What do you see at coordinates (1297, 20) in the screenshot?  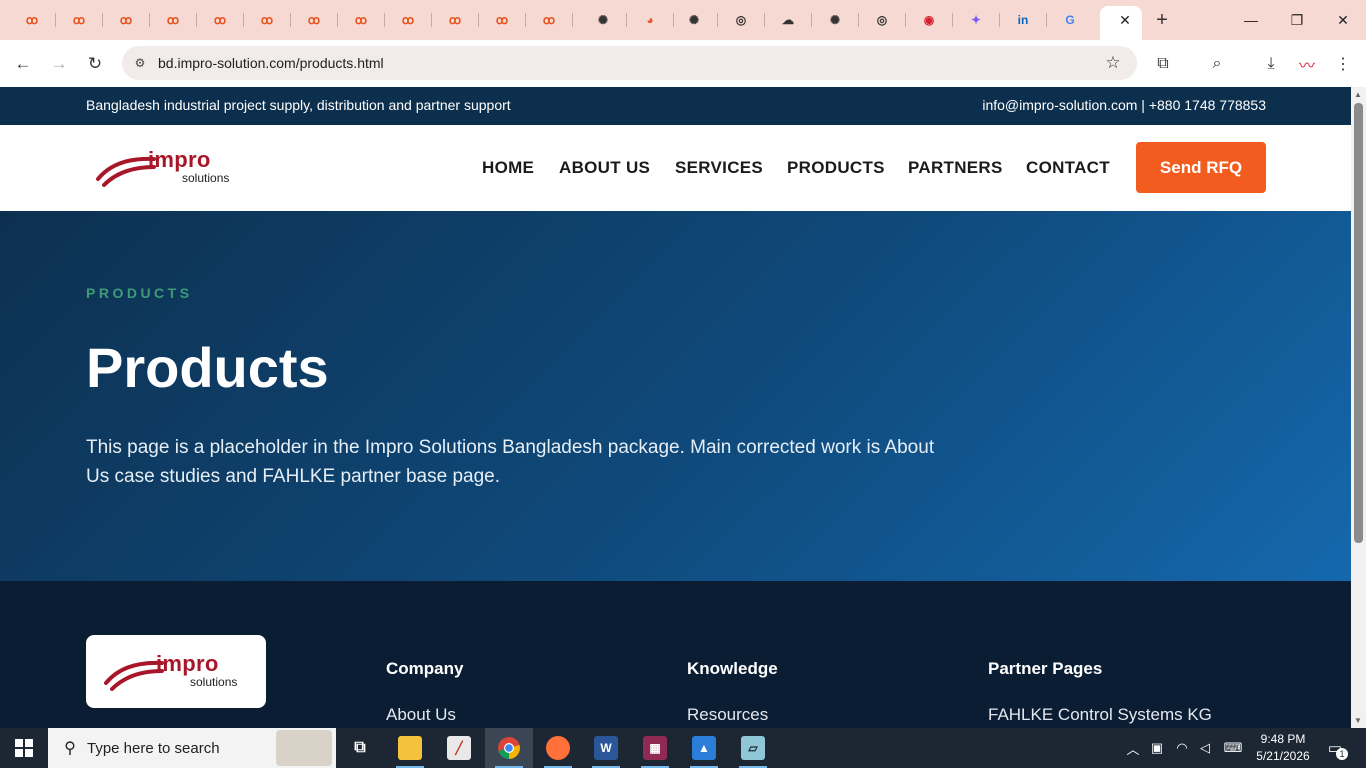 I see `restore-icon: ❐` at bounding box center [1297, 20].